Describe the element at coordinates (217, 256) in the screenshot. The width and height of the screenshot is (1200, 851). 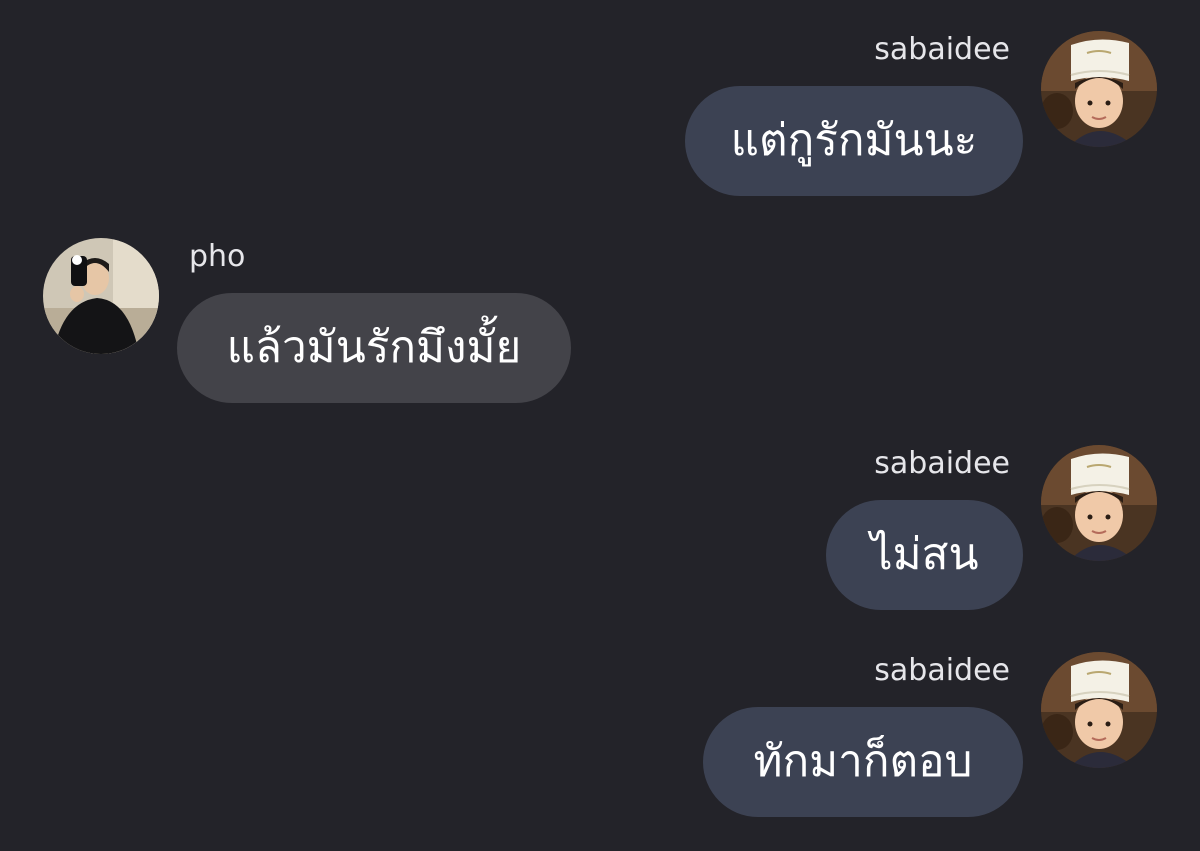
I see `sender-name: pho` at that location.